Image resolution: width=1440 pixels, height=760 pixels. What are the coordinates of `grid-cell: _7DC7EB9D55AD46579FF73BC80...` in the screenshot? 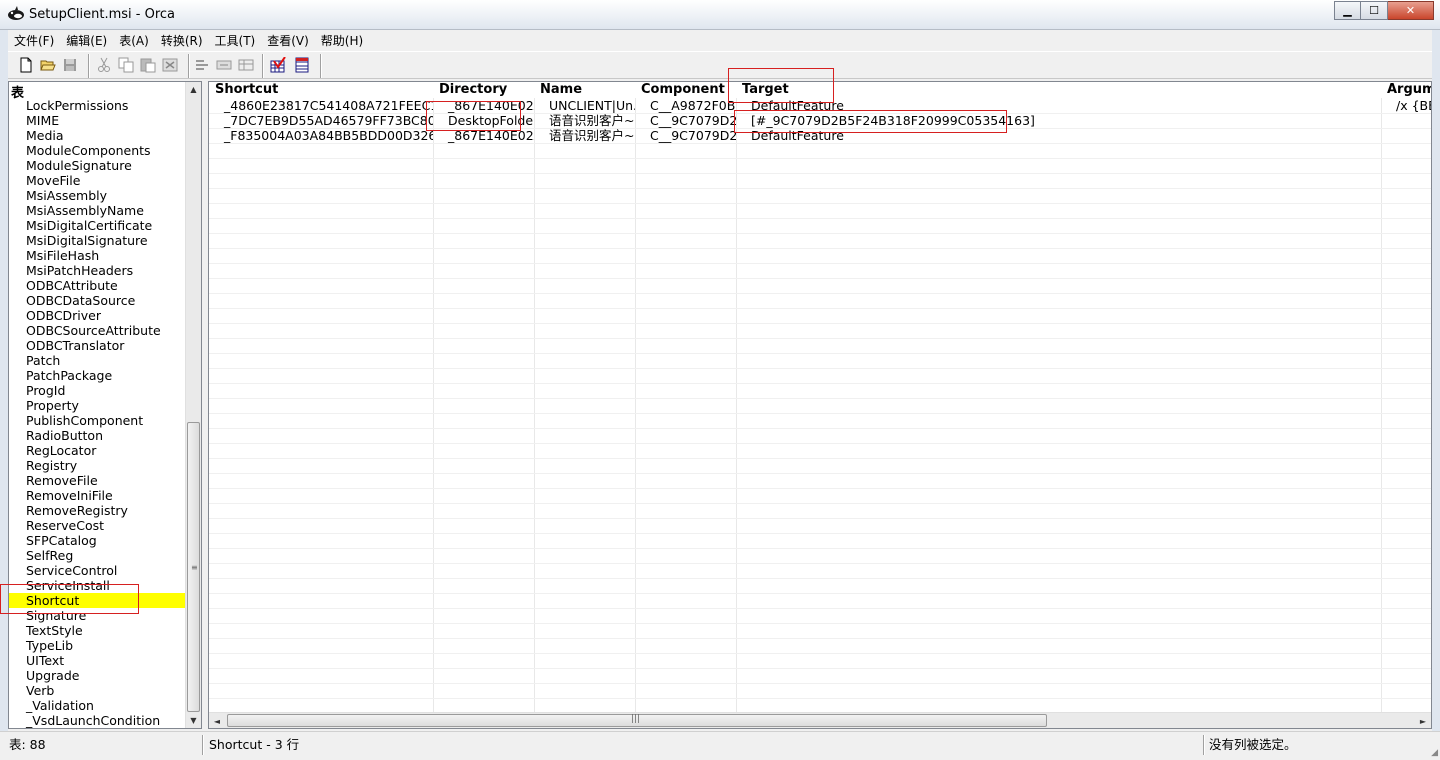 It's located at (326, 120).